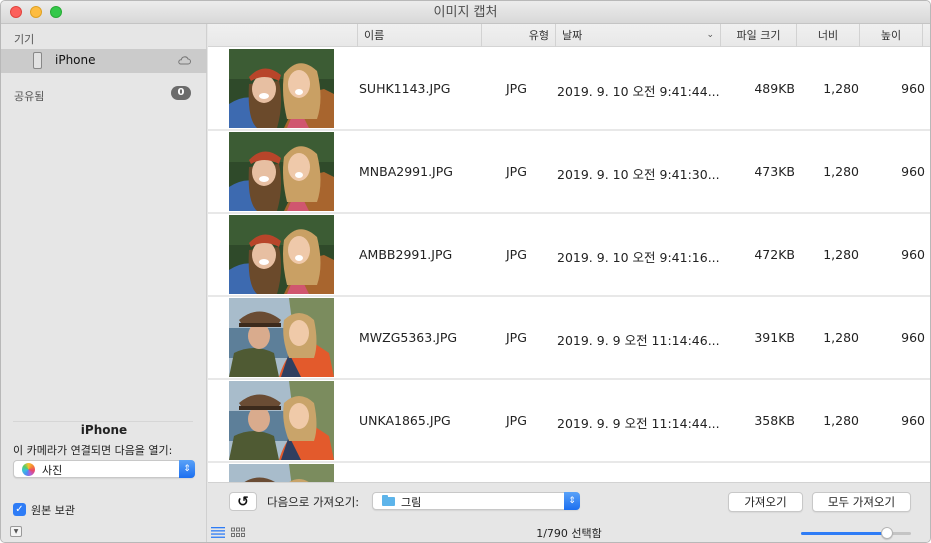  Describe the element at coordinates (406, 171) in the screenshot. I see `file-name: MNBA2991.JPG` at that location.